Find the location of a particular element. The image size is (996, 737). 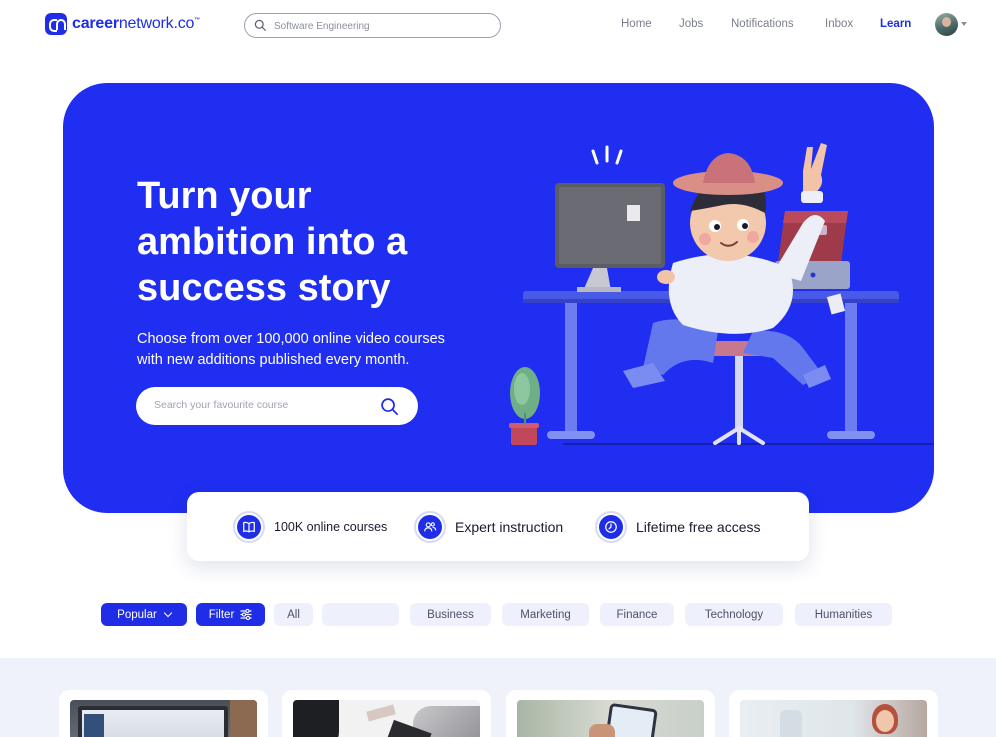

clock-icon is located at coordinates (611, 527).